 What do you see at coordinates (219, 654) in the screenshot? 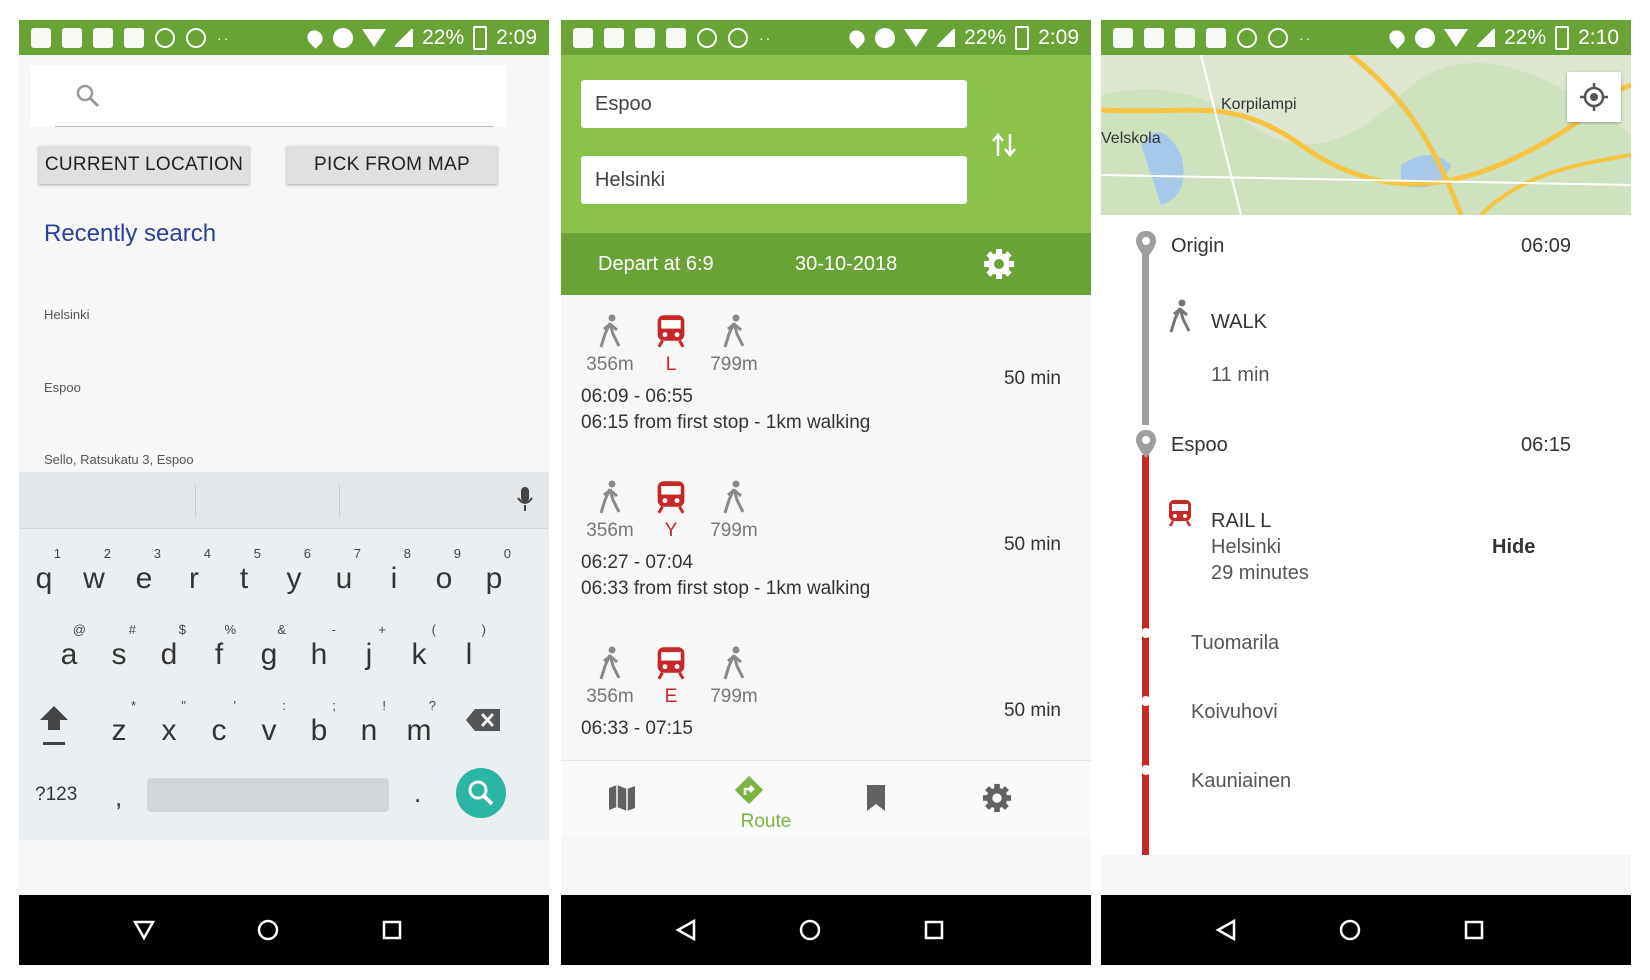
I see `key-letter: f` at bounding box center [219, 654].